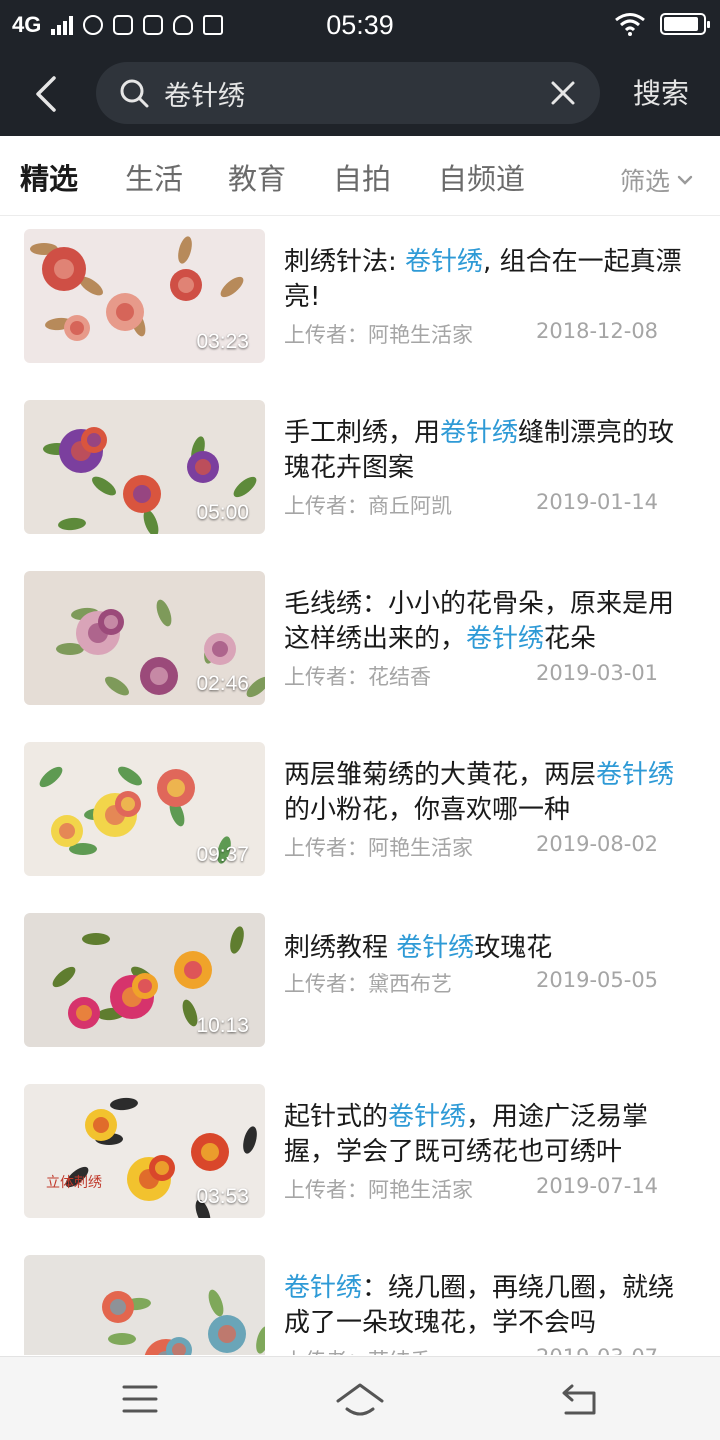 Image resolution: width=720 pixels, height=1440 pixels. I want to click on thumbnail-caption: 立体刺绣, so click(74, 1183).